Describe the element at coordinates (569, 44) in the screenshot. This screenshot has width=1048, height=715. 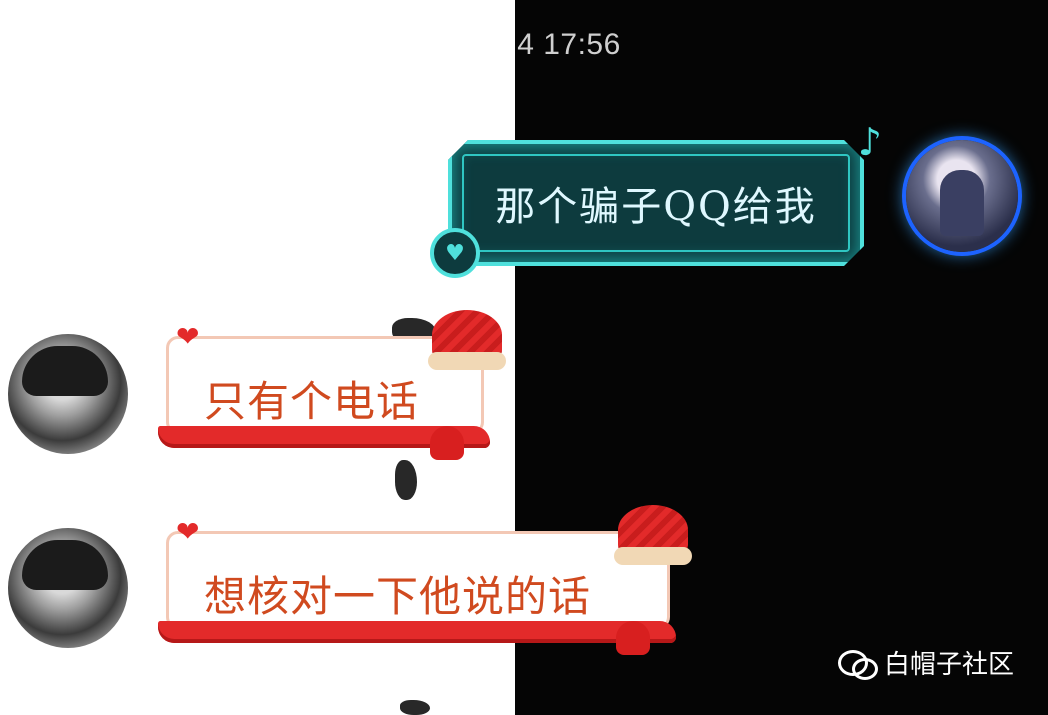
I see `chat-timestamp: 4 17:56` at that location.